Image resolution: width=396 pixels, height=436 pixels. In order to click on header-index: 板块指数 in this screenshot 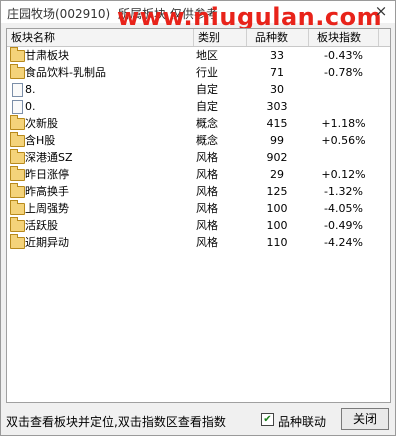, I will do `click(344, 37)`.